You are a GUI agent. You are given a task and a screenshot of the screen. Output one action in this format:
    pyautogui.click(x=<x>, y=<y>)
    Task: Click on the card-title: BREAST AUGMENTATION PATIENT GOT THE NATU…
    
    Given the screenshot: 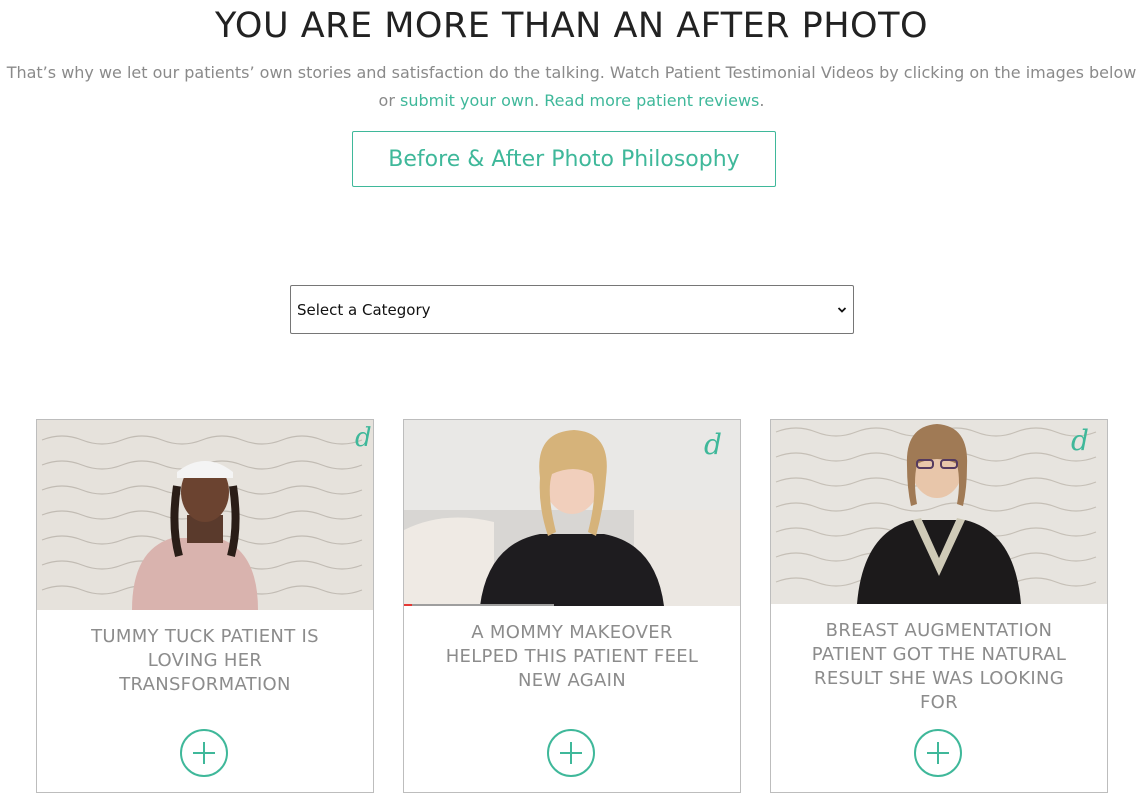 What is the action you would take?
    pyautogui.click(x=939, y=666)
    